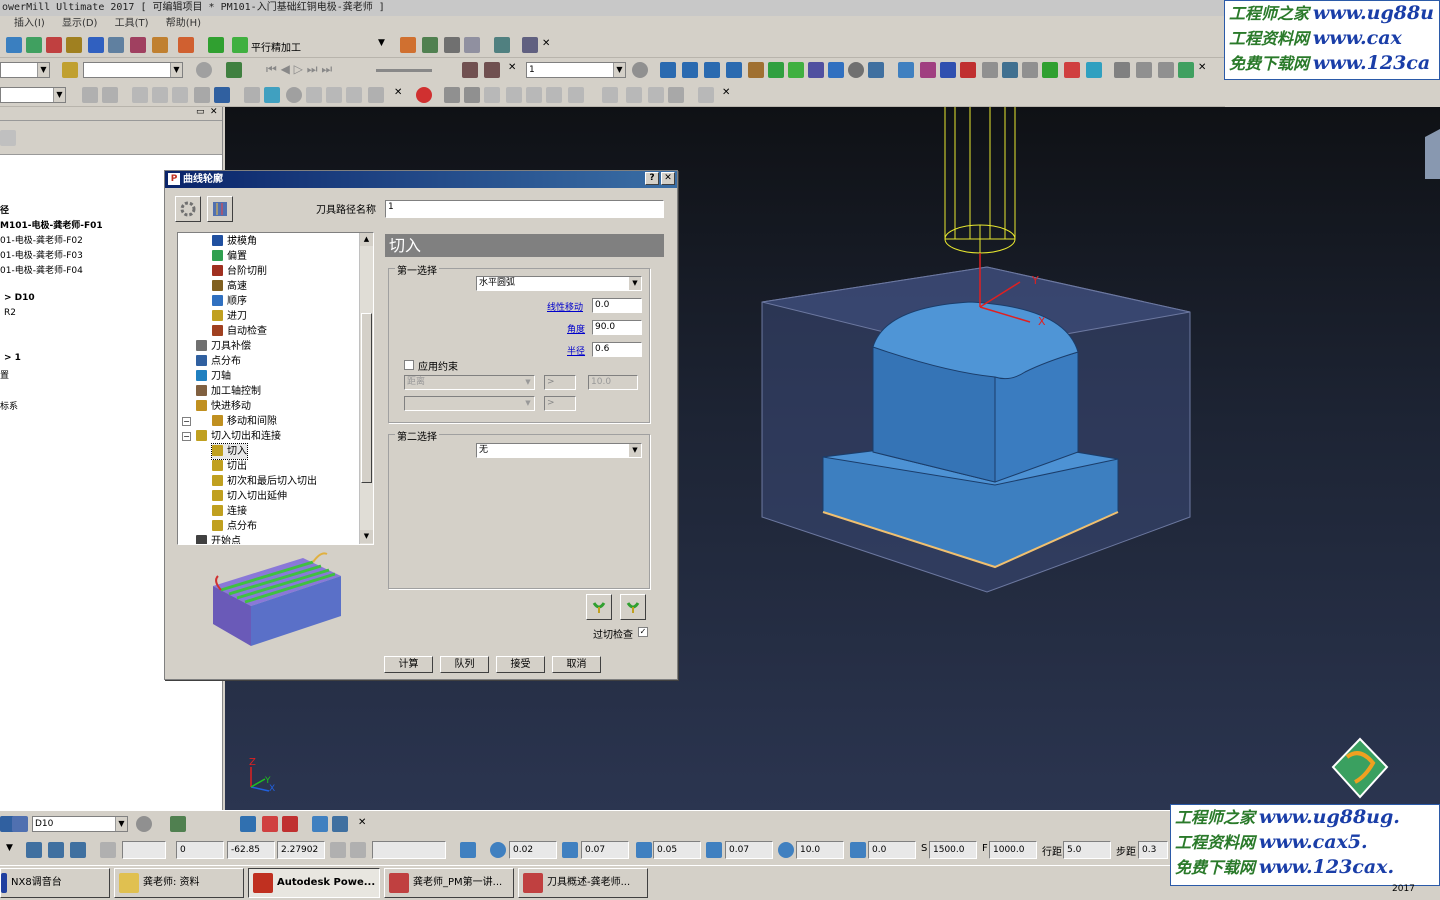 Image resolution: width=1440 pixels, height=900 pixels. Describe the element at coordinates (10, 313) in the screenshot. I see `explorer-item: R2` at that location.